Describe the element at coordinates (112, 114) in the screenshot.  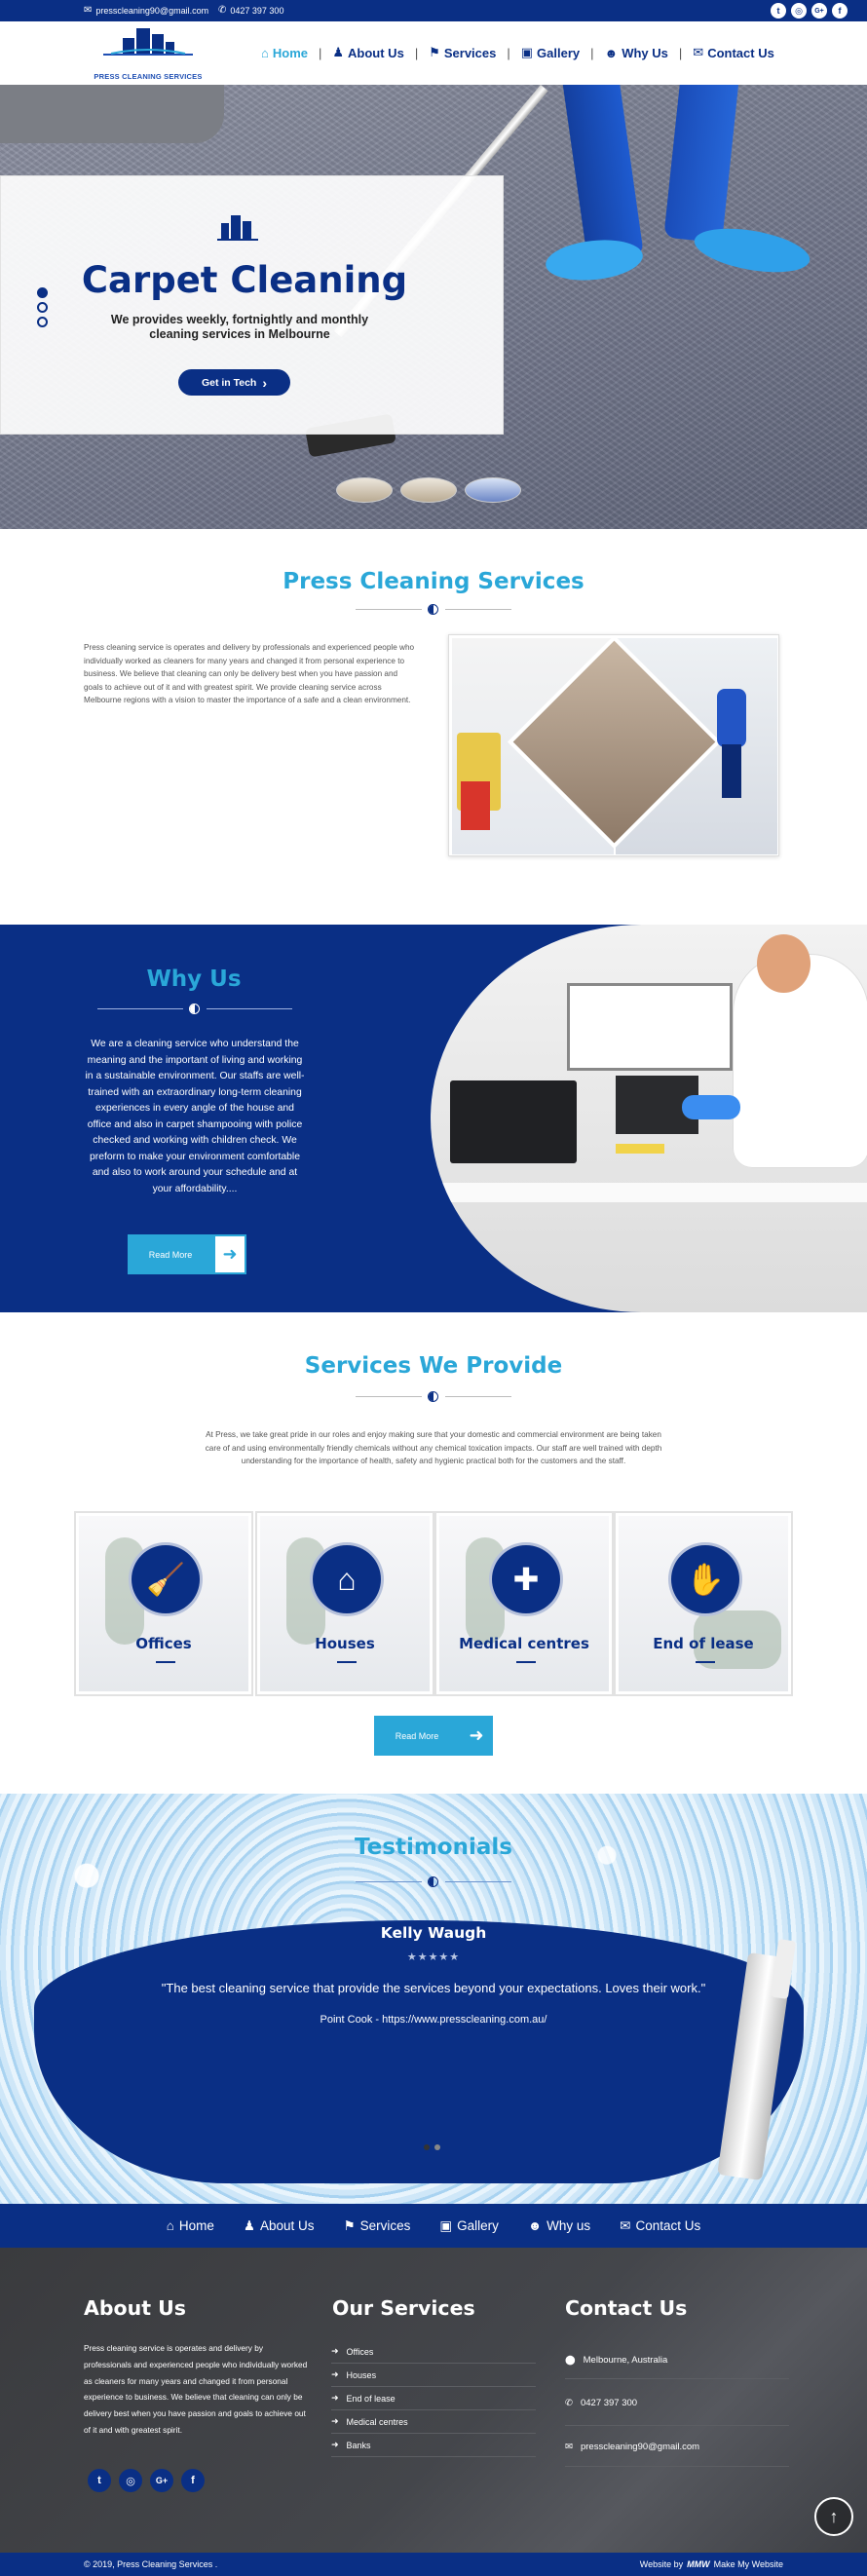
I see `hero-sofa-image` at that location.